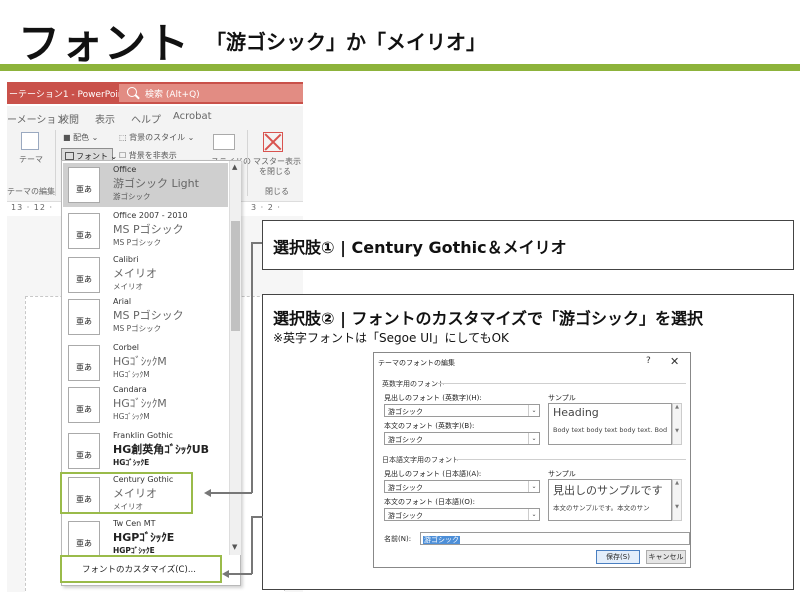 This screenshot has width=800, height=600. I want to click on cancel-button: キャンセル, so click(666, 557).